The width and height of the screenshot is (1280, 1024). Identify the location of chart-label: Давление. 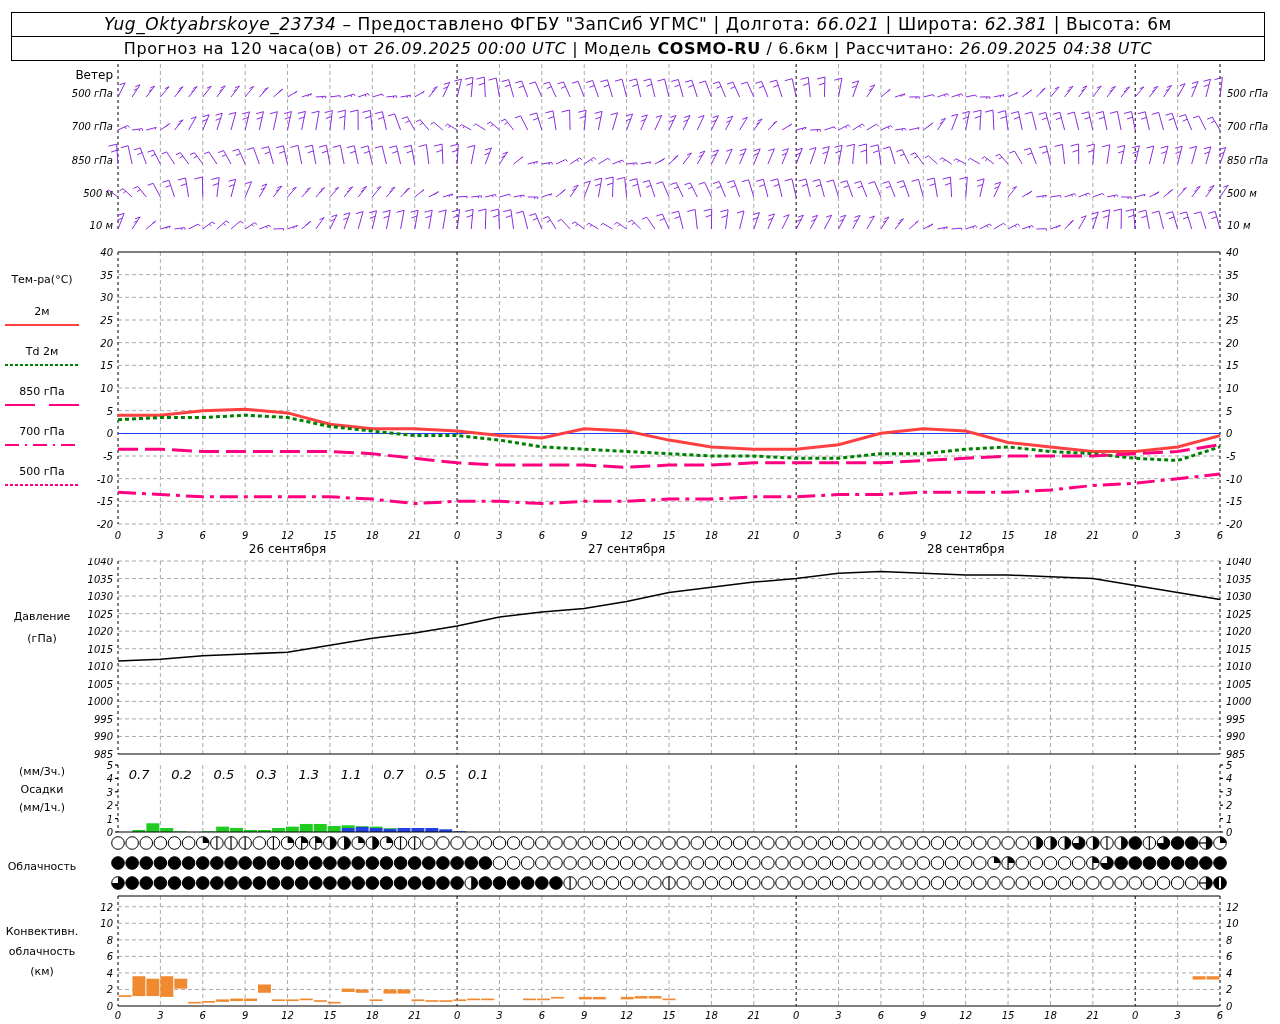
(42, 617).